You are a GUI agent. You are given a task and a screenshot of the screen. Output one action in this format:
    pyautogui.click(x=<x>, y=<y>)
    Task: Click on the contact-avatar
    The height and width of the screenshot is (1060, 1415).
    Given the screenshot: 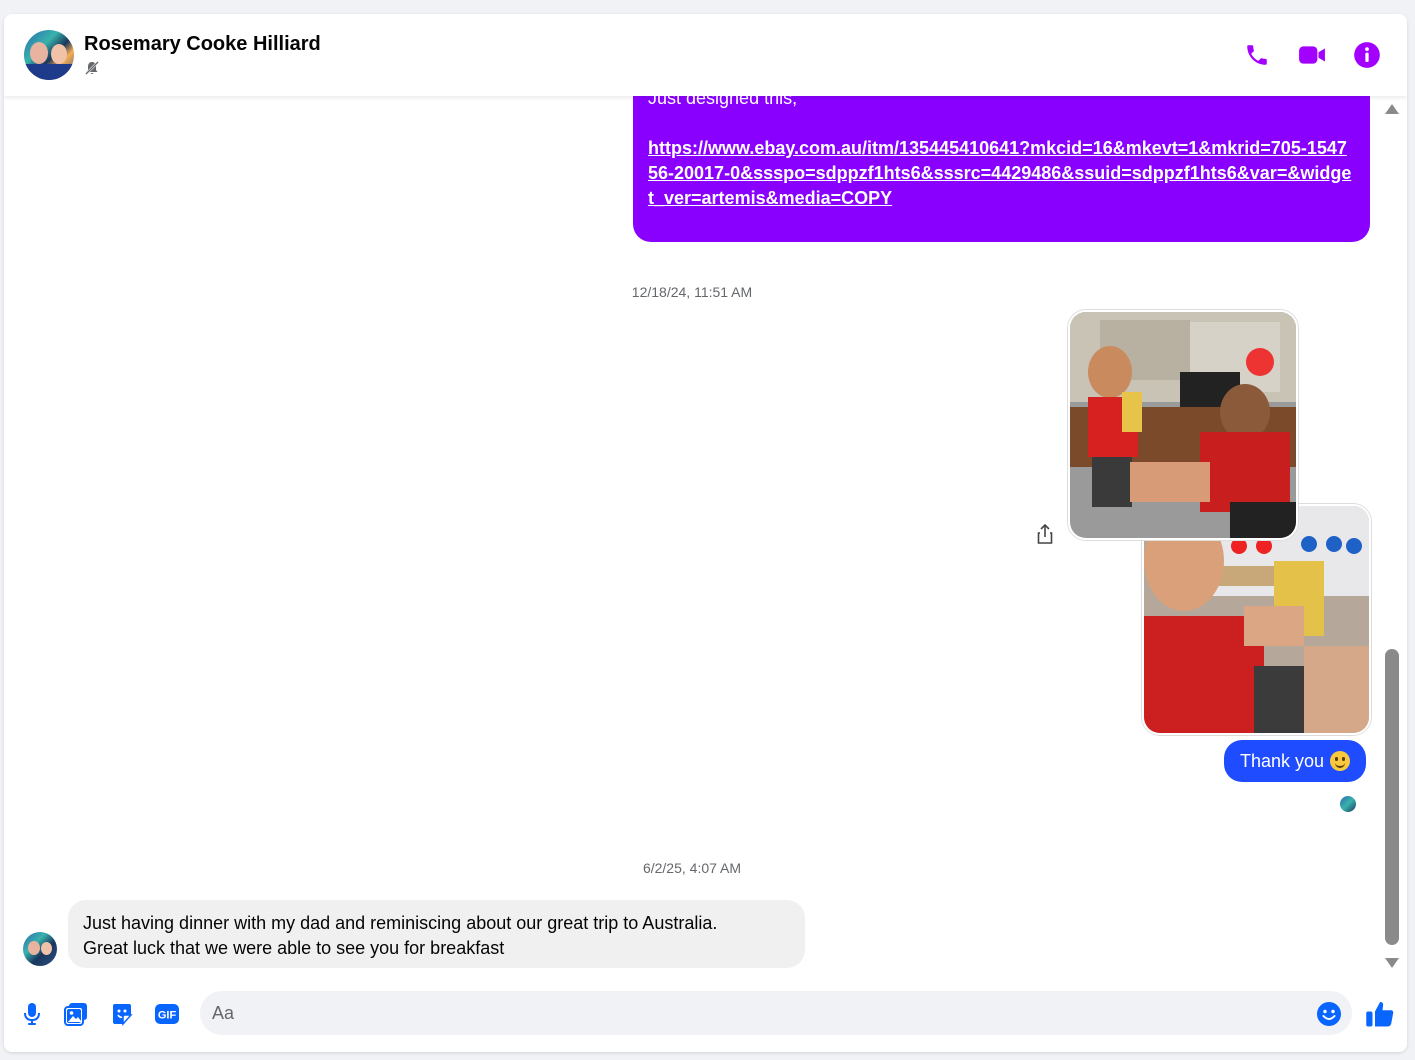 What is the action you would take?
    pyautogui.click(x=49, y=55)
    